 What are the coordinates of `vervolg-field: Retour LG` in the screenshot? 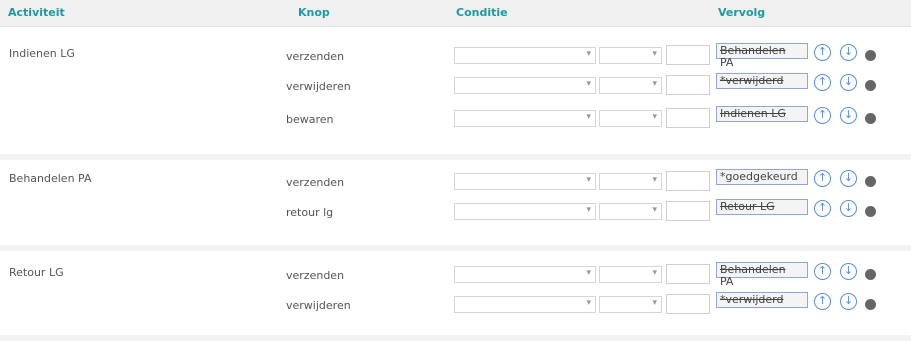 It's located at (762, 207).